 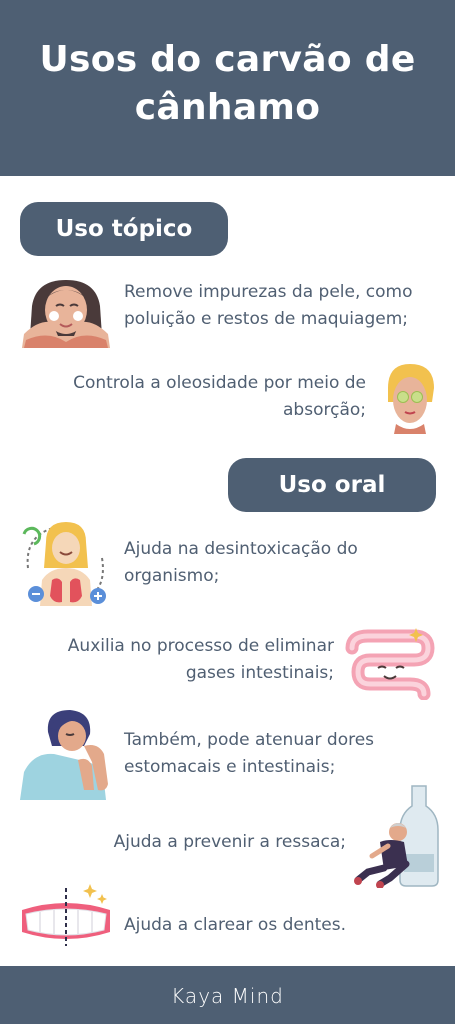 I want to click on intestine-icon, so click(x=390, y=664).